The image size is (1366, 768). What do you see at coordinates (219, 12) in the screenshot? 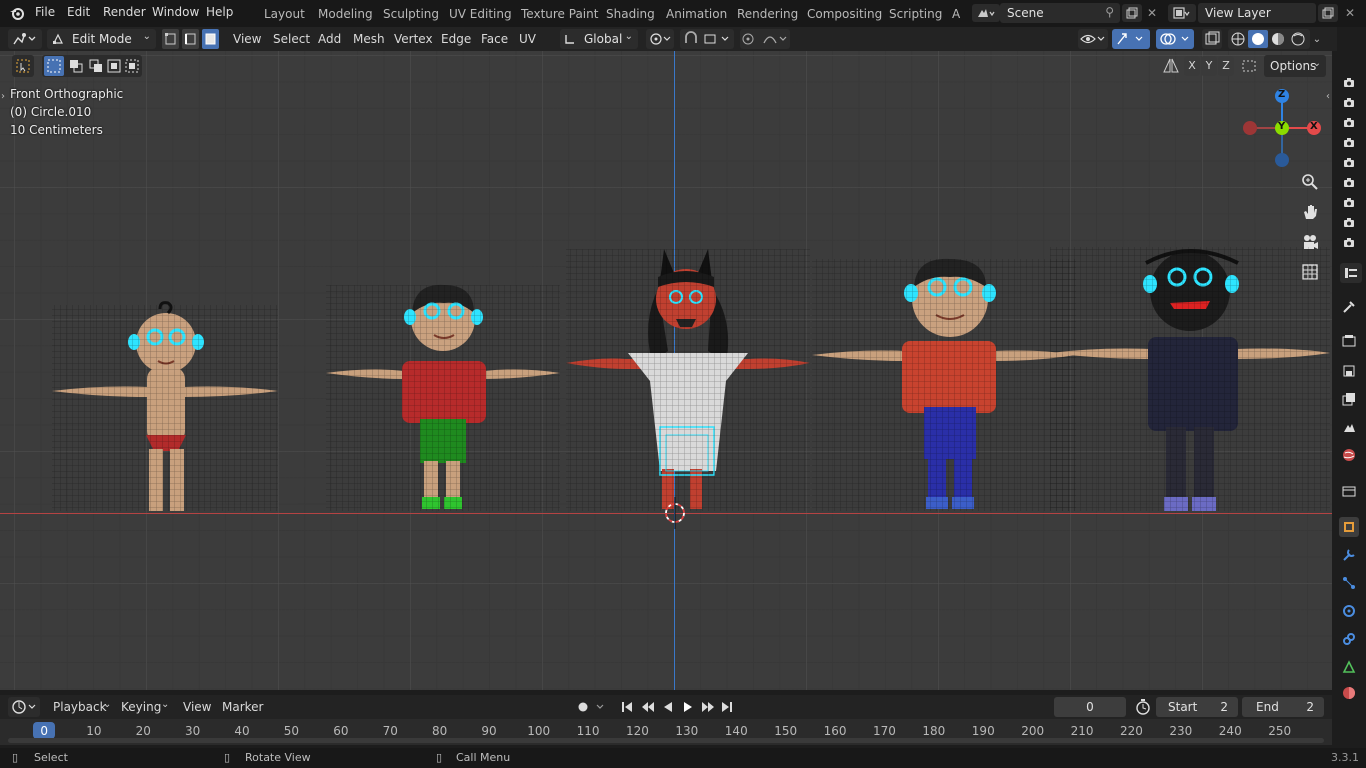
I see `menu-help: Help` at bounding box center [219, 12].